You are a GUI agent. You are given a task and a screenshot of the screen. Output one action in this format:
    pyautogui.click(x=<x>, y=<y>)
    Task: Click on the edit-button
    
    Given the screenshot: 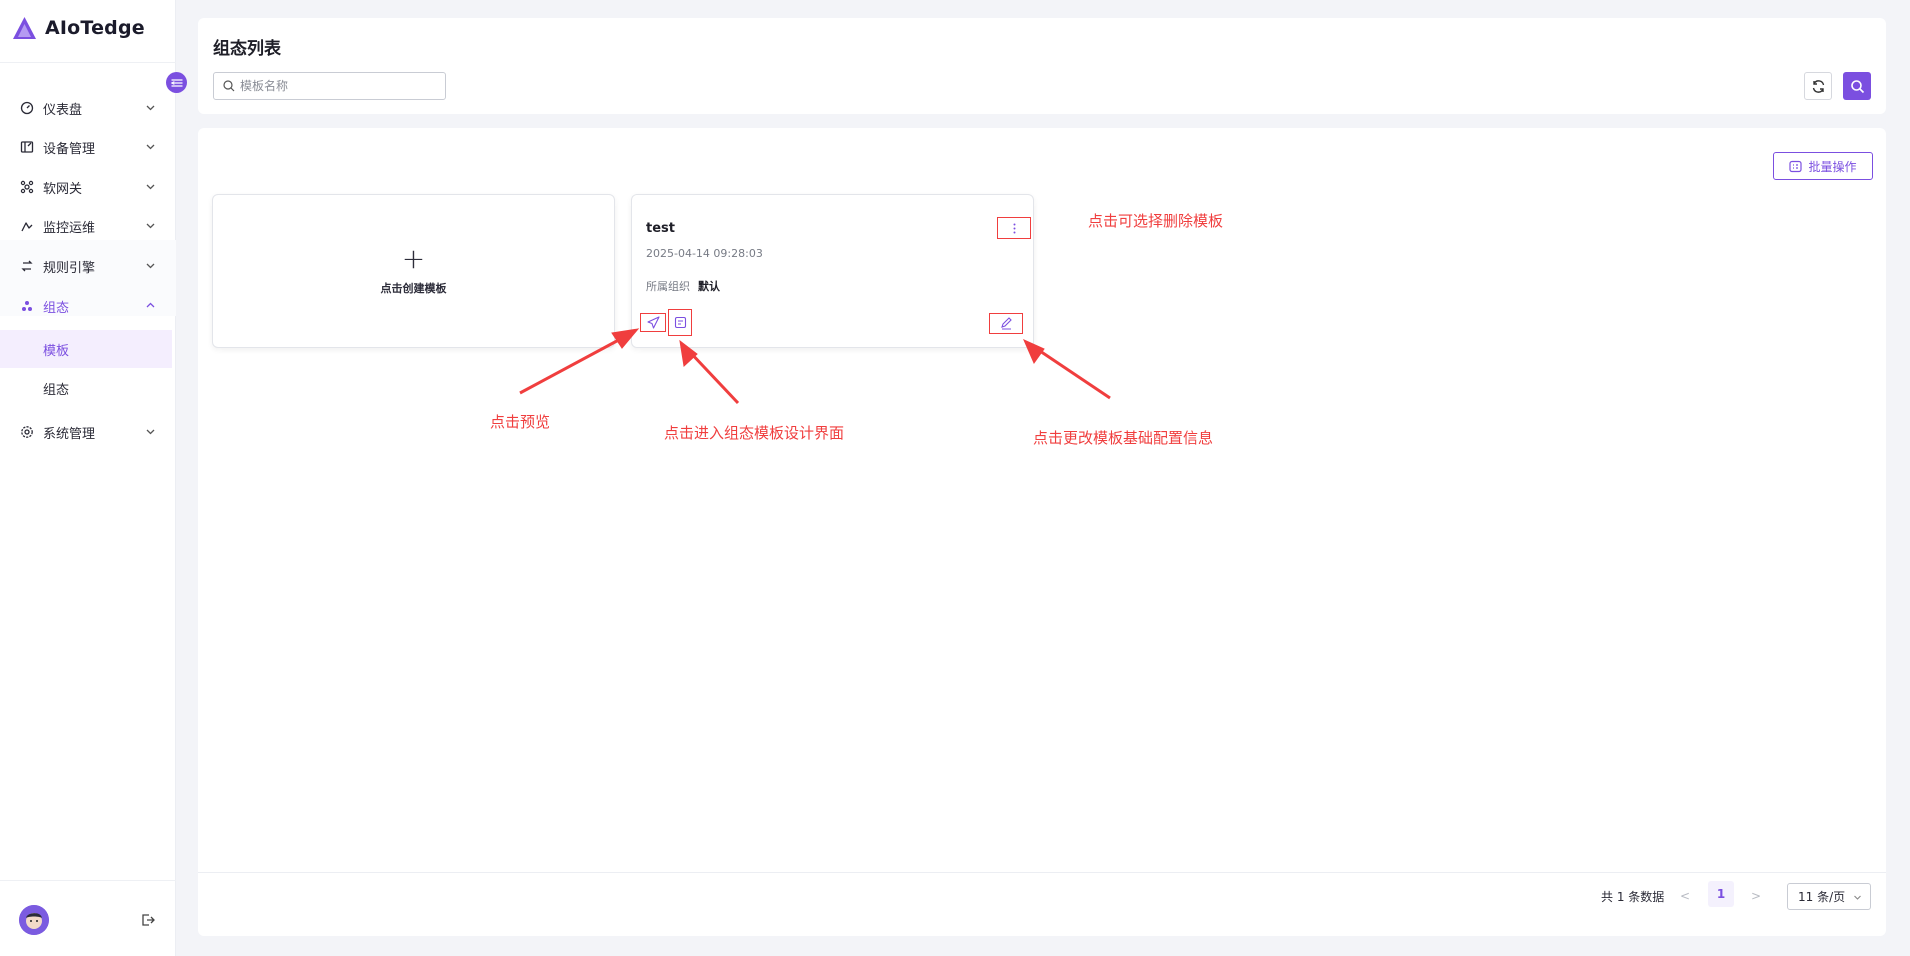 What is the action you would take?
    pyautogui.click(x=1006, y=323)
    